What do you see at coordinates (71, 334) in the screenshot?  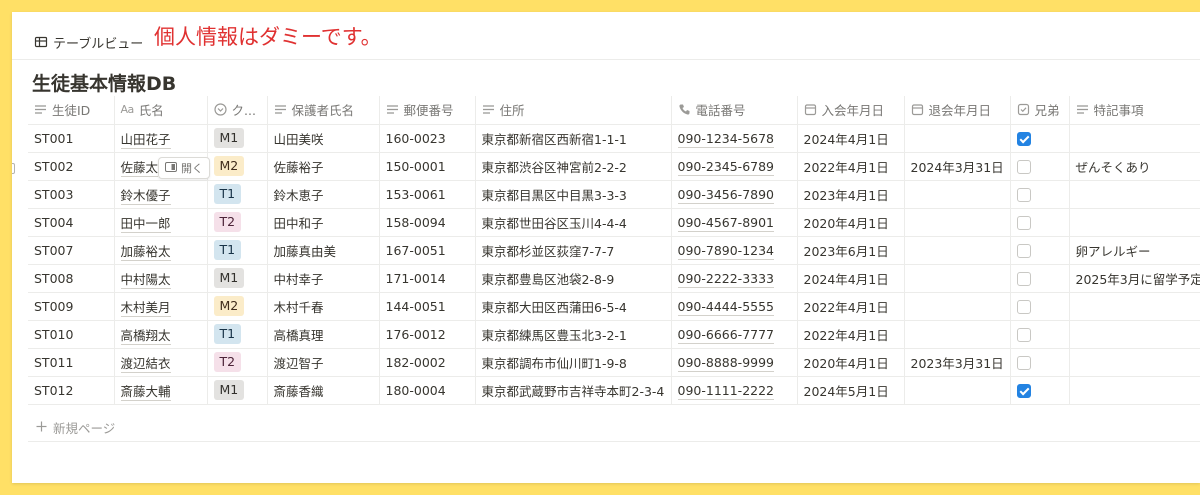 I see `student-id-cell: ST010` at bounding box center [71, 334].